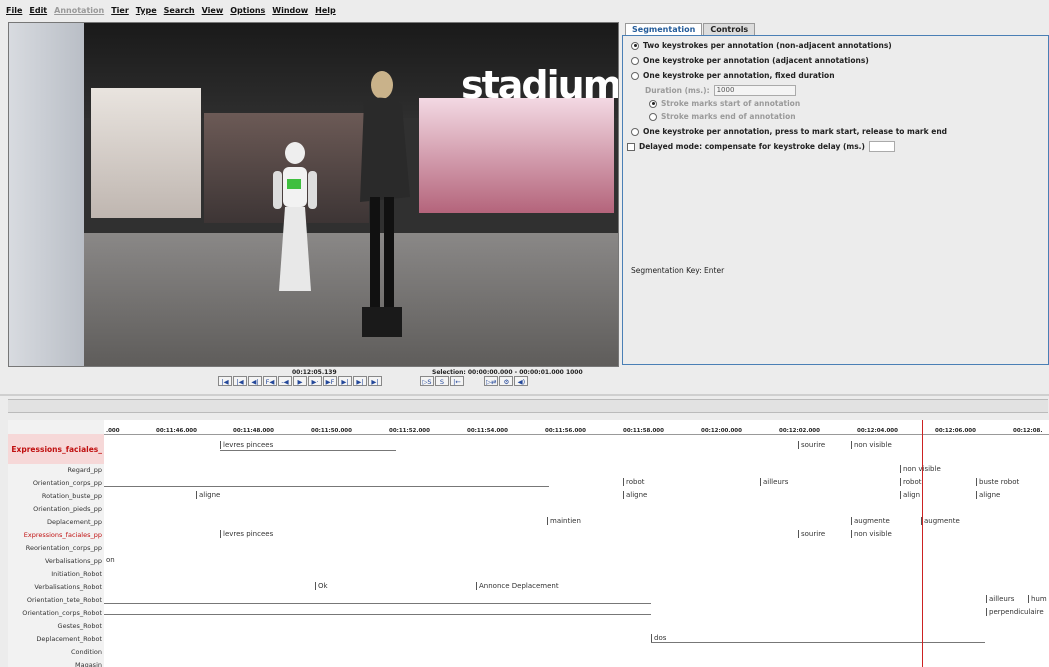 The height and width of the screenshot is (667, 1049). I want to click on playhead-crosshair, so click(922, 543).